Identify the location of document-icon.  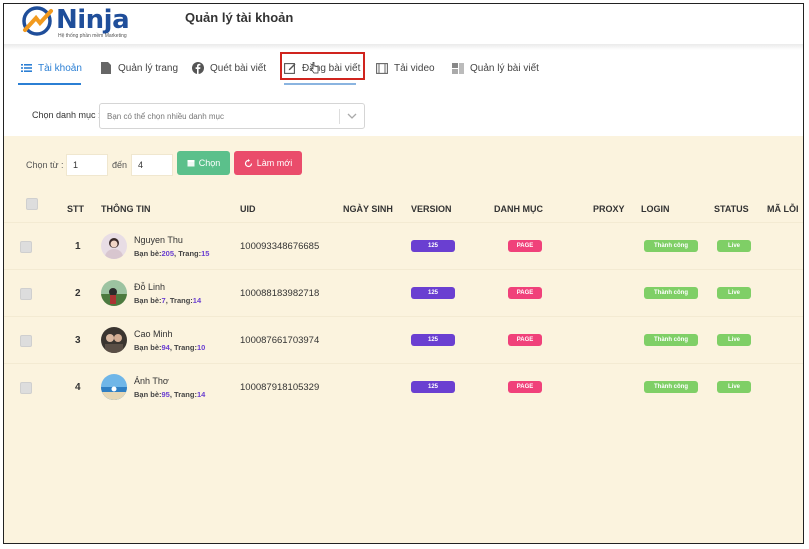
(106, 68).